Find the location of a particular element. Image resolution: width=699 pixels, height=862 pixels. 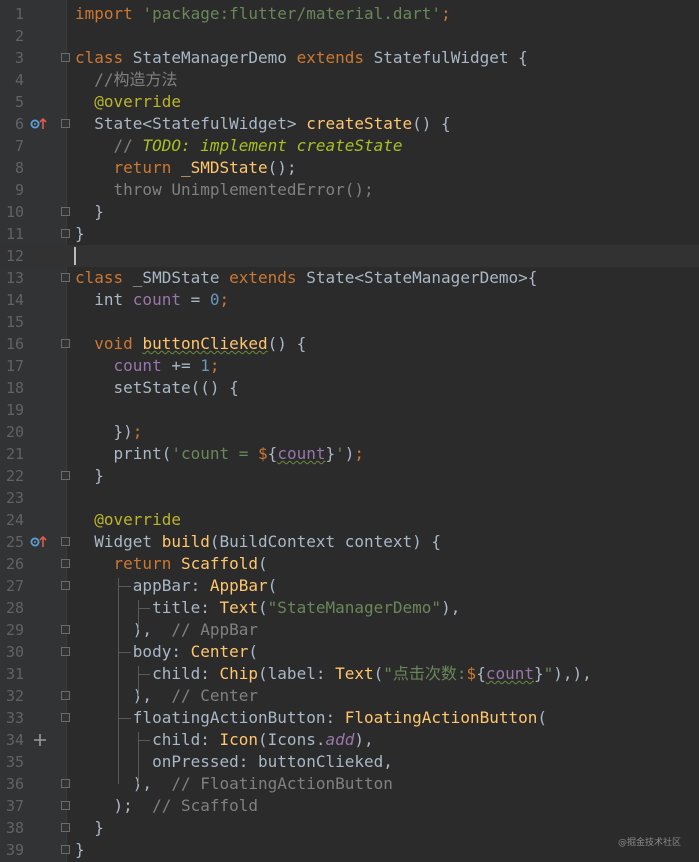

line-number: 17 is located at coordinates (14, 366).